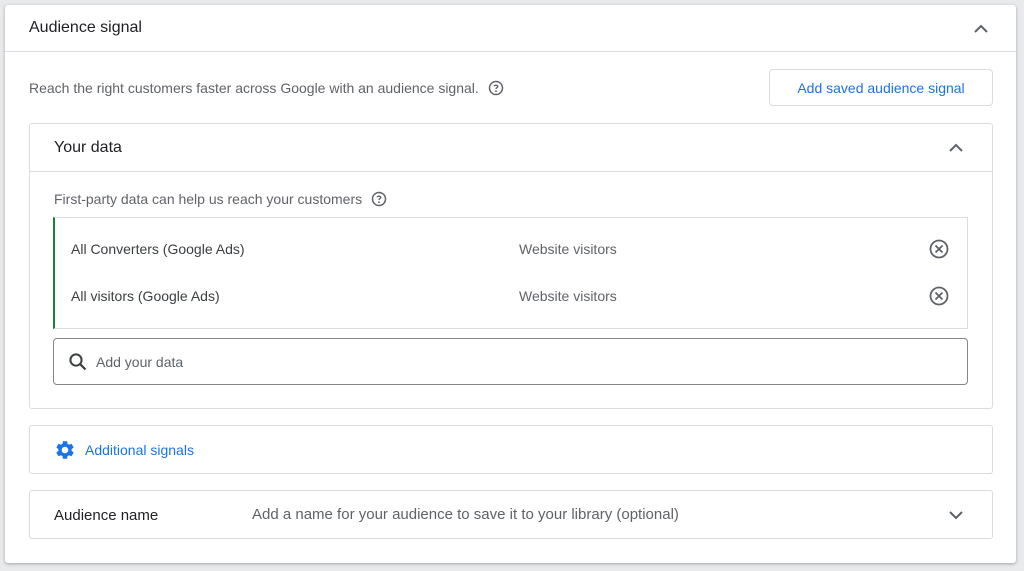 The image size is (1024, 571). What do you see at coordinates (158, 249) in the screenshot?
I see `item-name: All Converters (Google Ads)` at bounding box center [158, 249].